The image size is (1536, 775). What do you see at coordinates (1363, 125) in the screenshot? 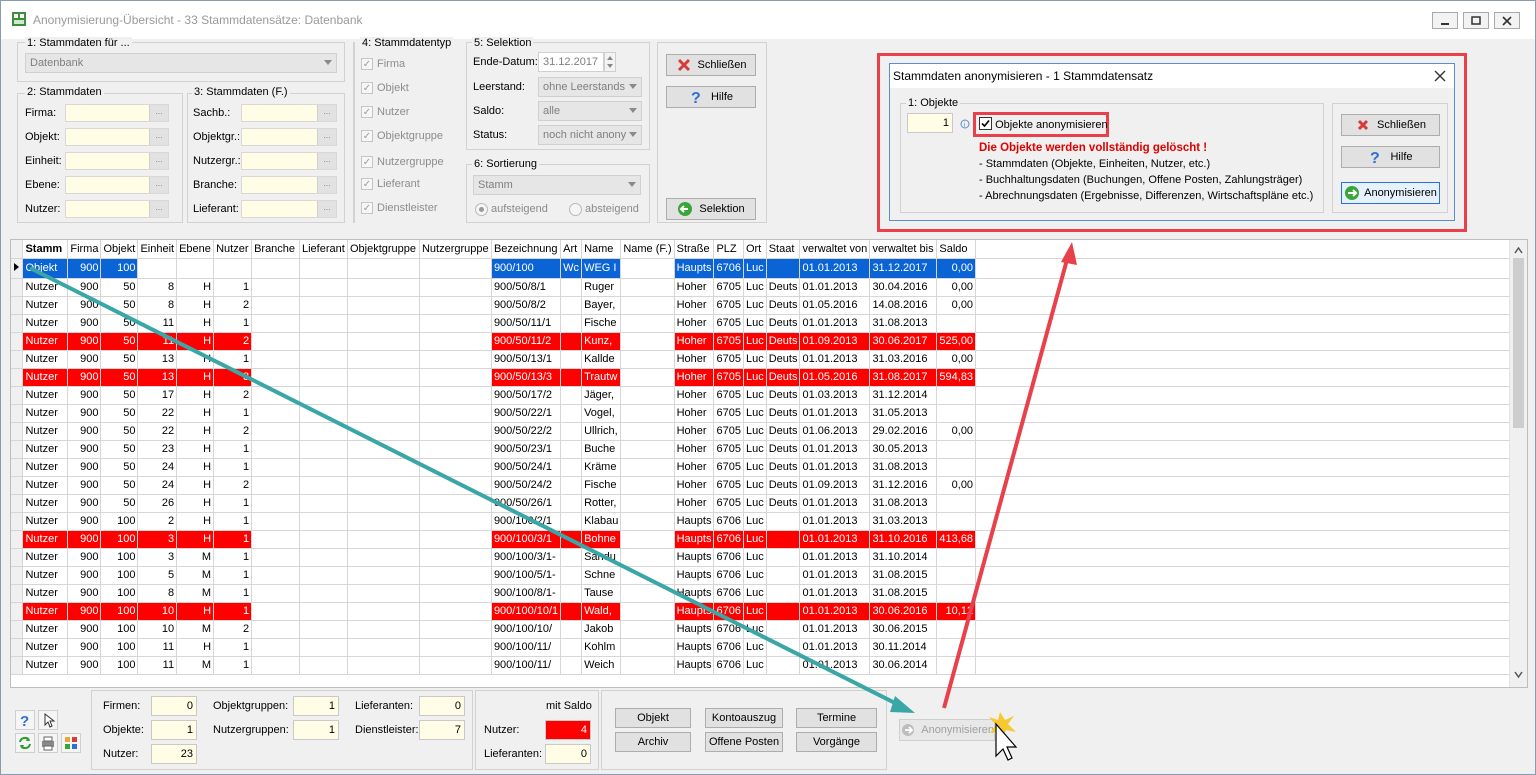
I see `close-x-icon` at bounding box center [1363, 125].